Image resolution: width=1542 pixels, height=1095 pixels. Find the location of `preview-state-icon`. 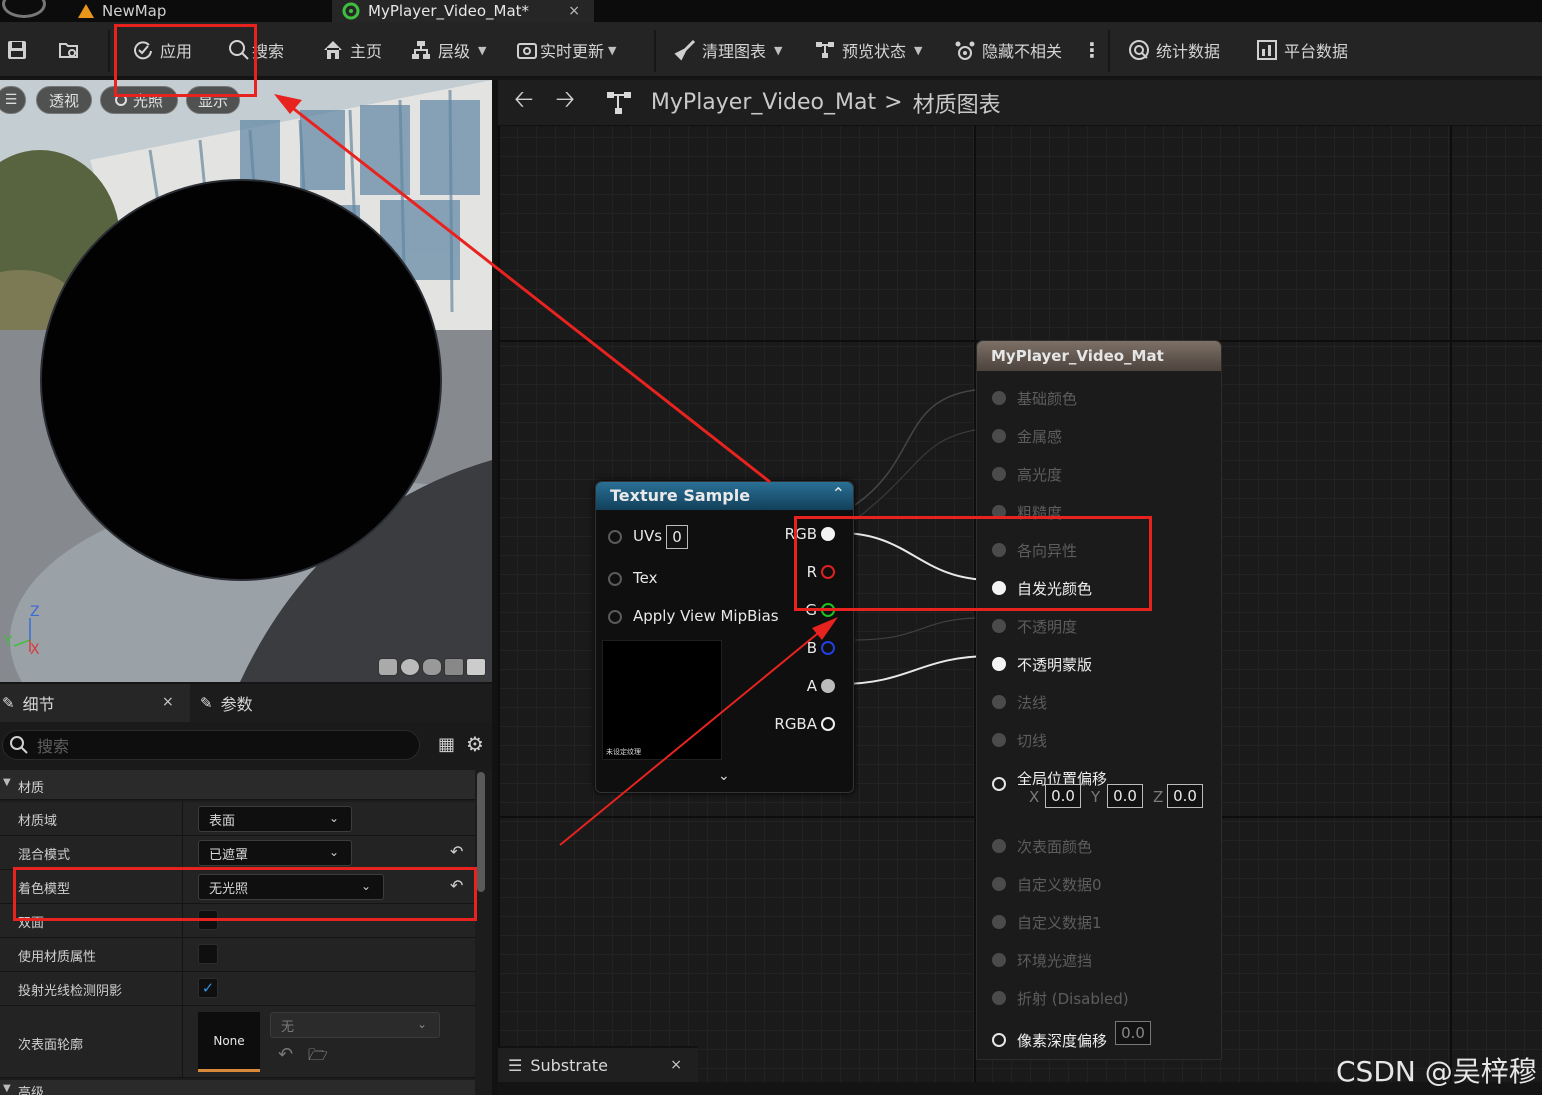

preview-state-icon is located at coordinates (825, 50).